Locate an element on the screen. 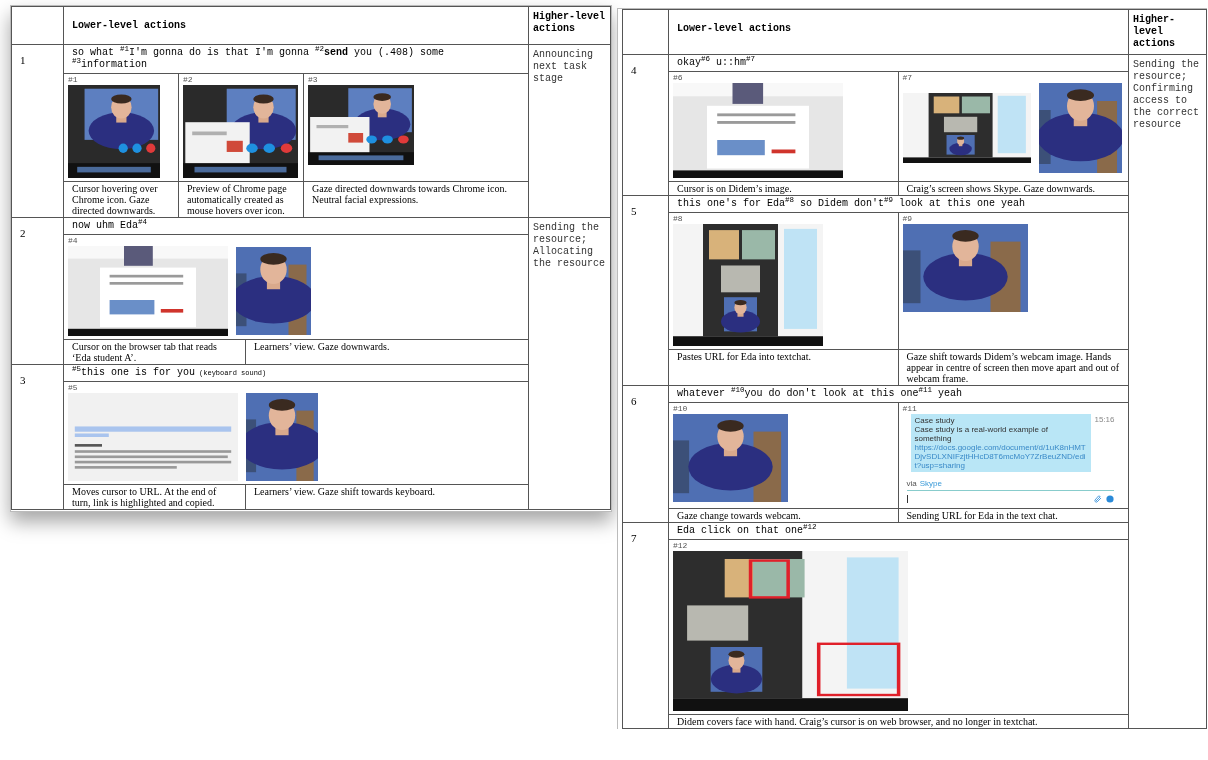  caption-text: Craig’s screen shows Skype. Gaze downwards. is located at coordinates (1001, 188).